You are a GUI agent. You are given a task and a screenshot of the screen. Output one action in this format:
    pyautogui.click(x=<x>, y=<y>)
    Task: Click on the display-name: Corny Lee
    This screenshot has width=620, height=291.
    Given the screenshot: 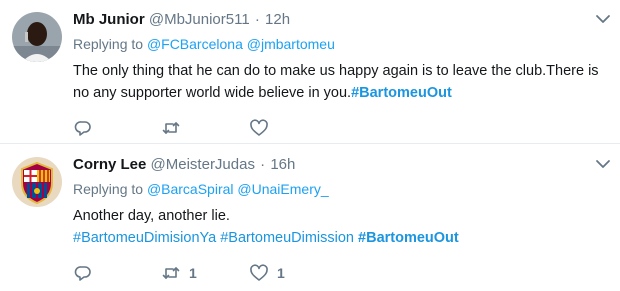 What is the action you would take?
    pyautogui.click(x=109, y=164)
    